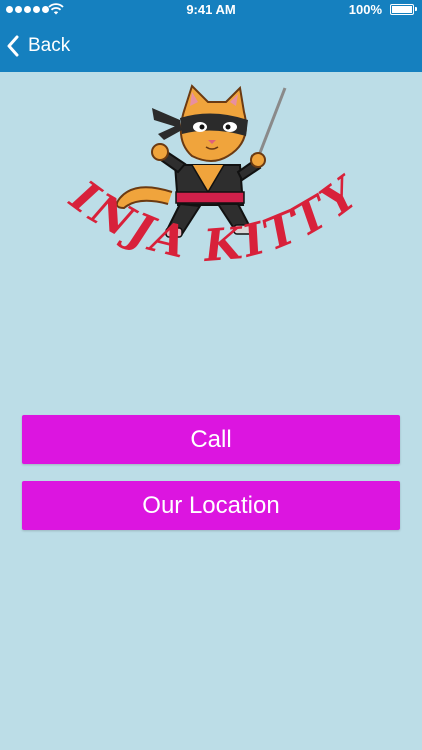 The height and width of the screenshot is (750, 422). I want to click on battery-icon, so click(403, 9).